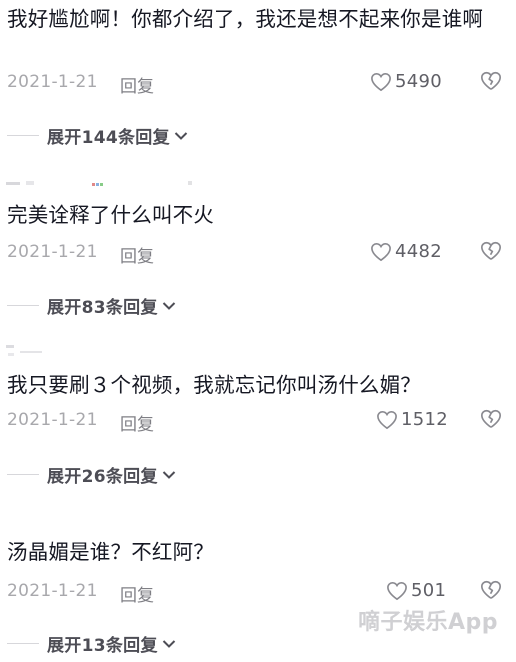  Describe the element at coordinates (419, 81) in the screenshot. I see `like-count: 5490` at that location.